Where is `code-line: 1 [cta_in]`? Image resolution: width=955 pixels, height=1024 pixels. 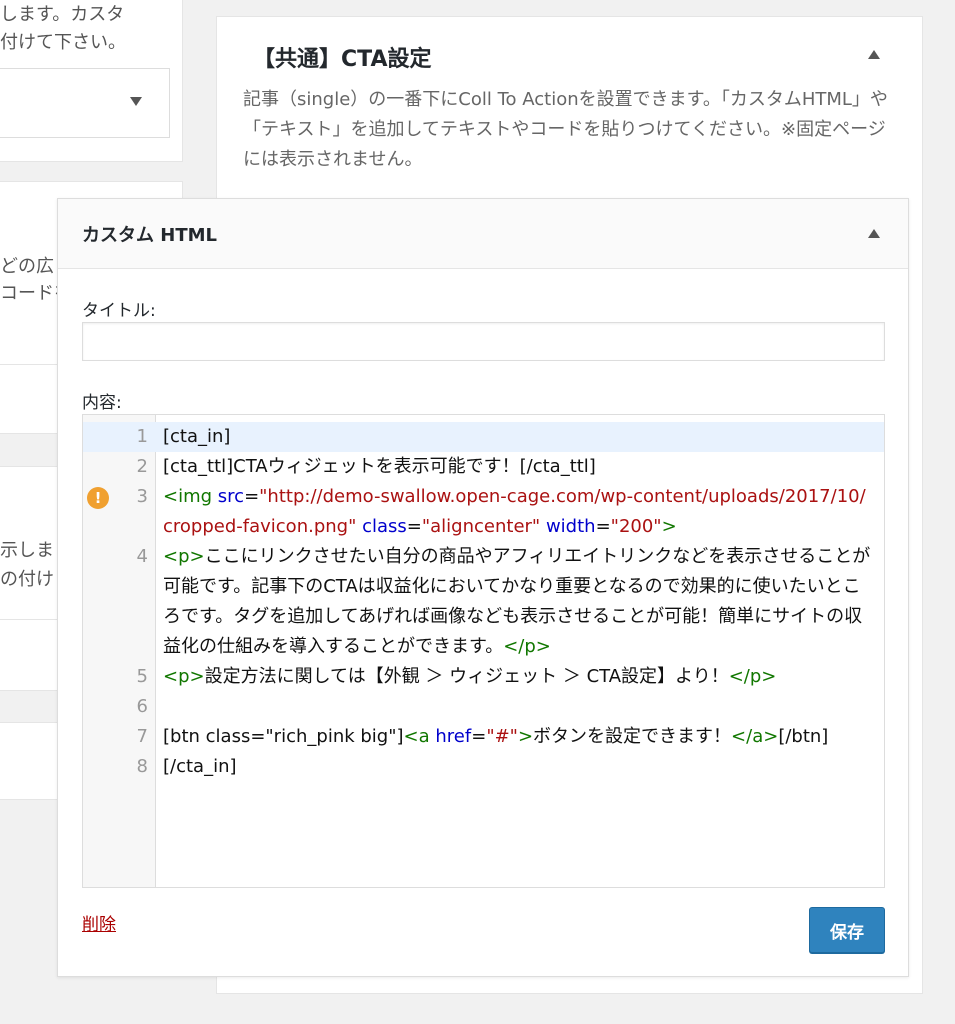
code-line: 1 [cta_in] is located at coordinates (483, 437).